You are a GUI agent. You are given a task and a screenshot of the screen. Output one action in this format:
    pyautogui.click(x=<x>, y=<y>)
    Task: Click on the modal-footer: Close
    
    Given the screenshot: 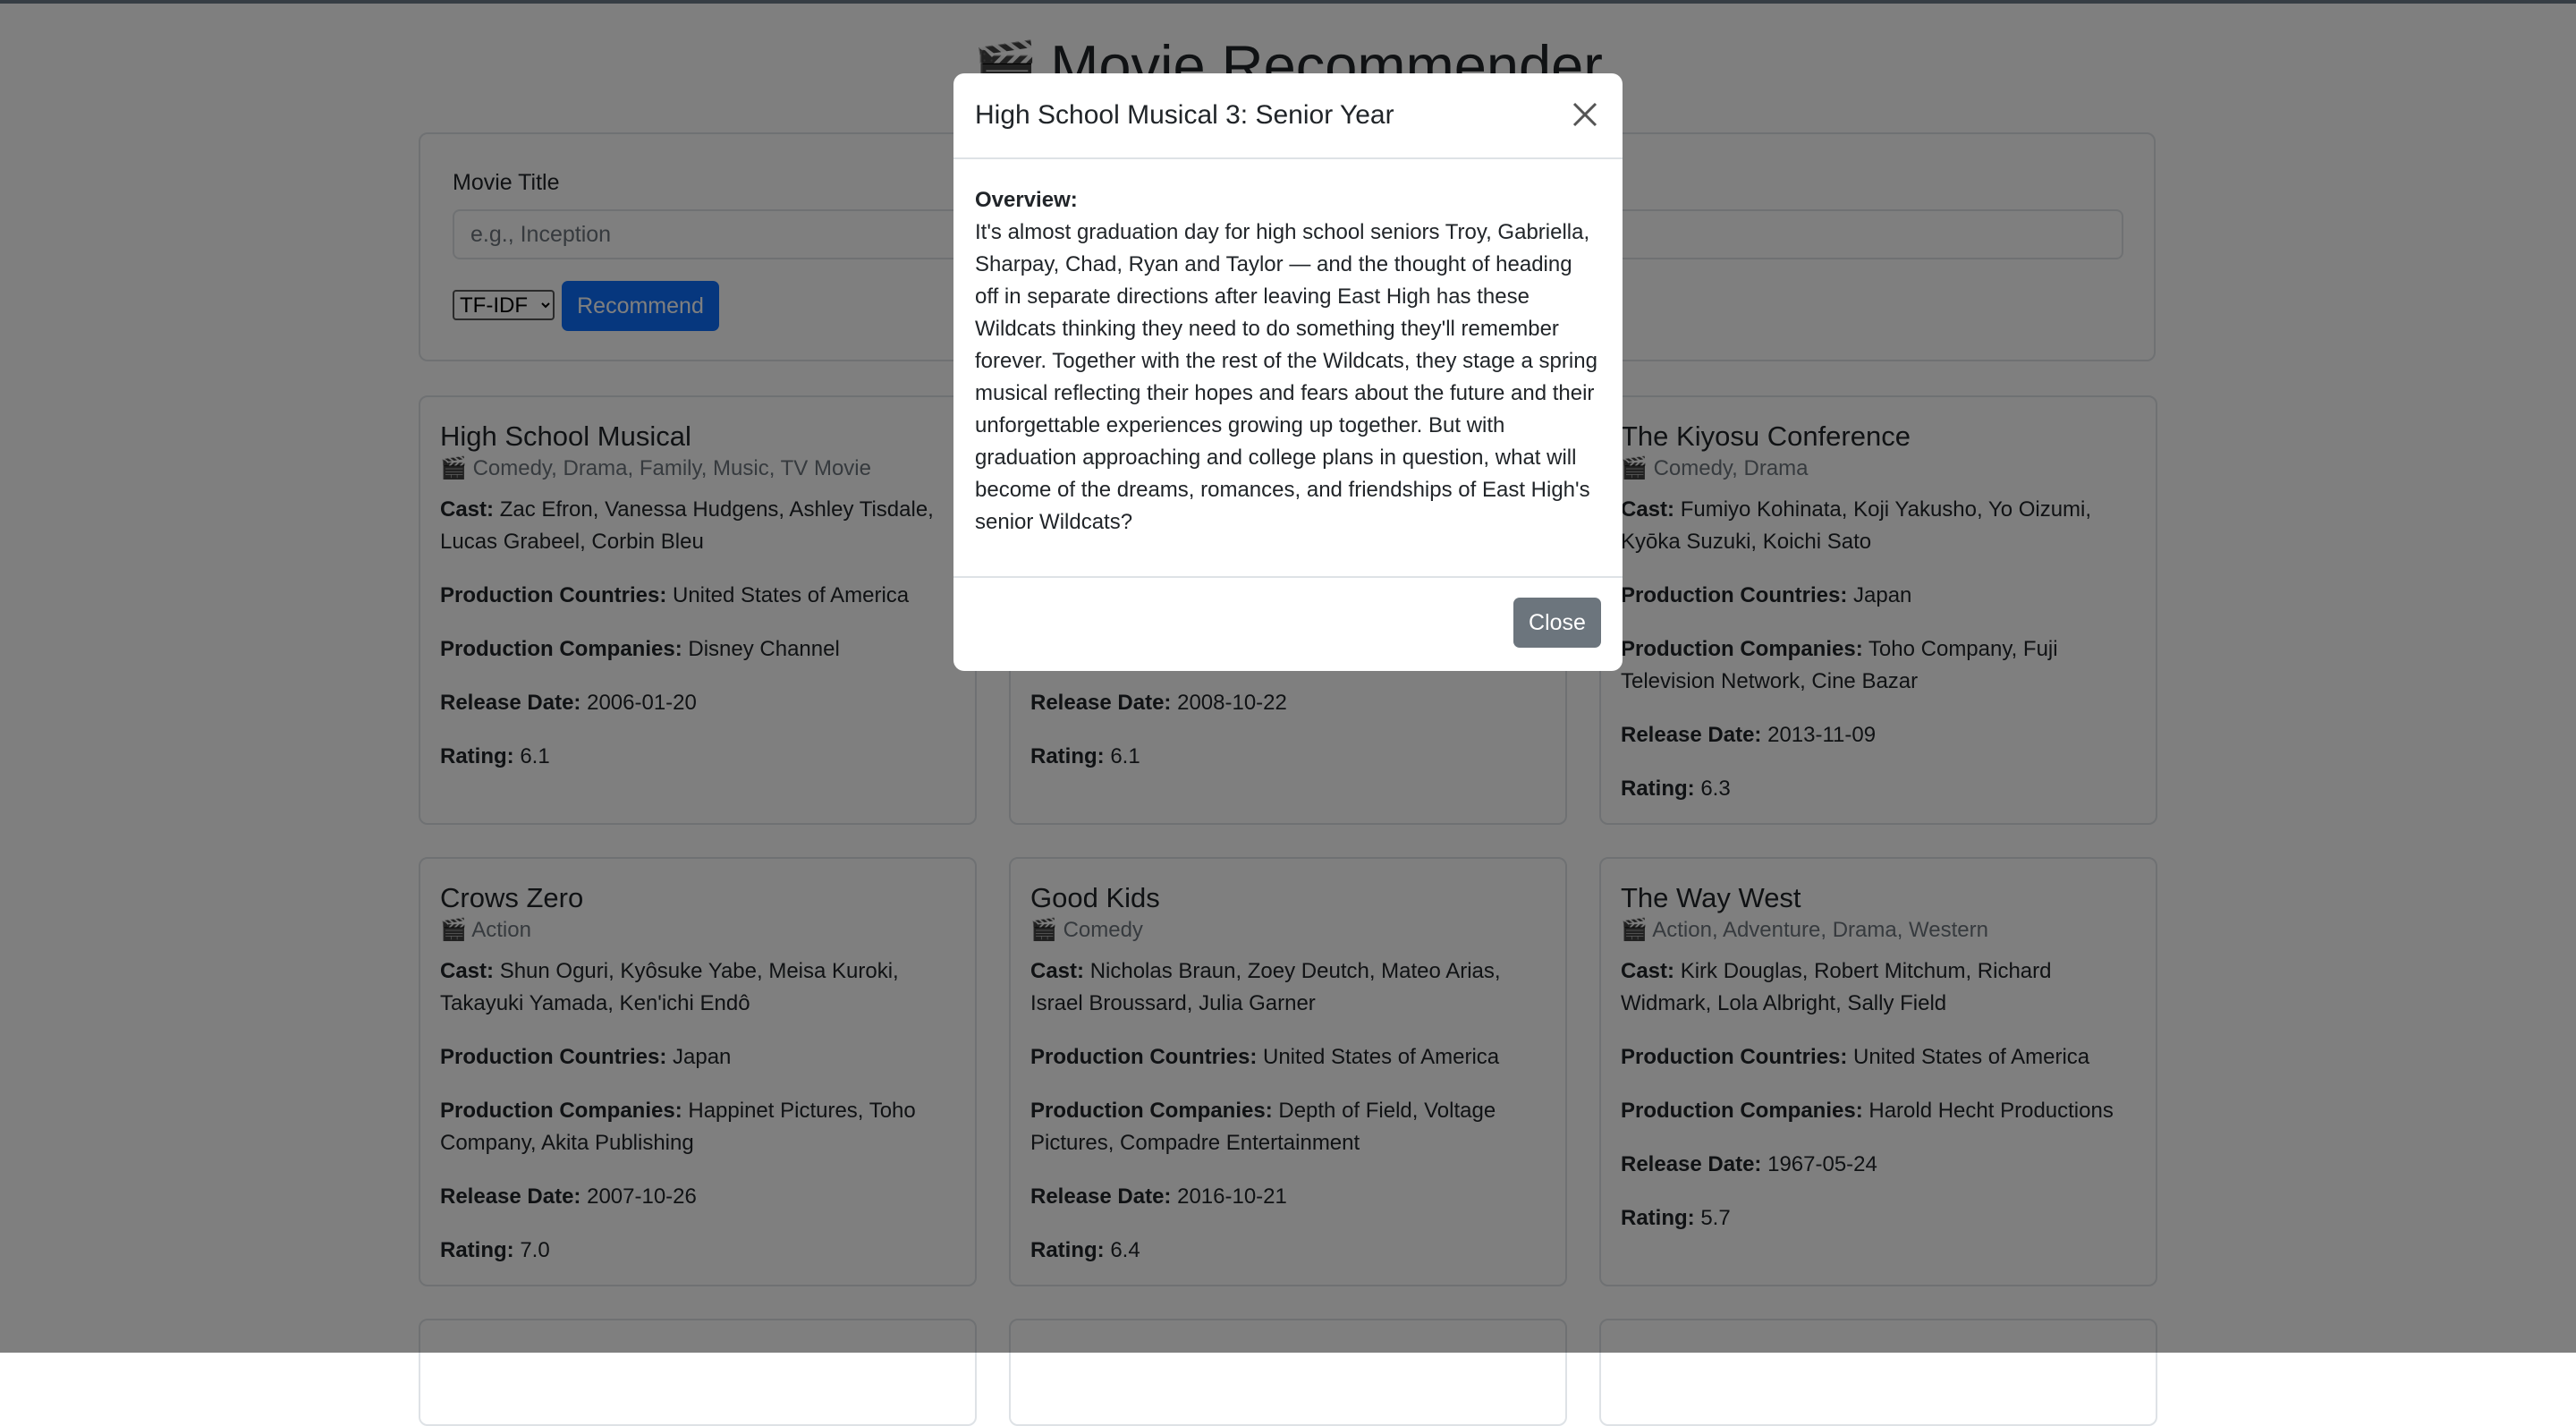 What is the action you would take?
    pyautogui.click(x=1288, y=624)
    